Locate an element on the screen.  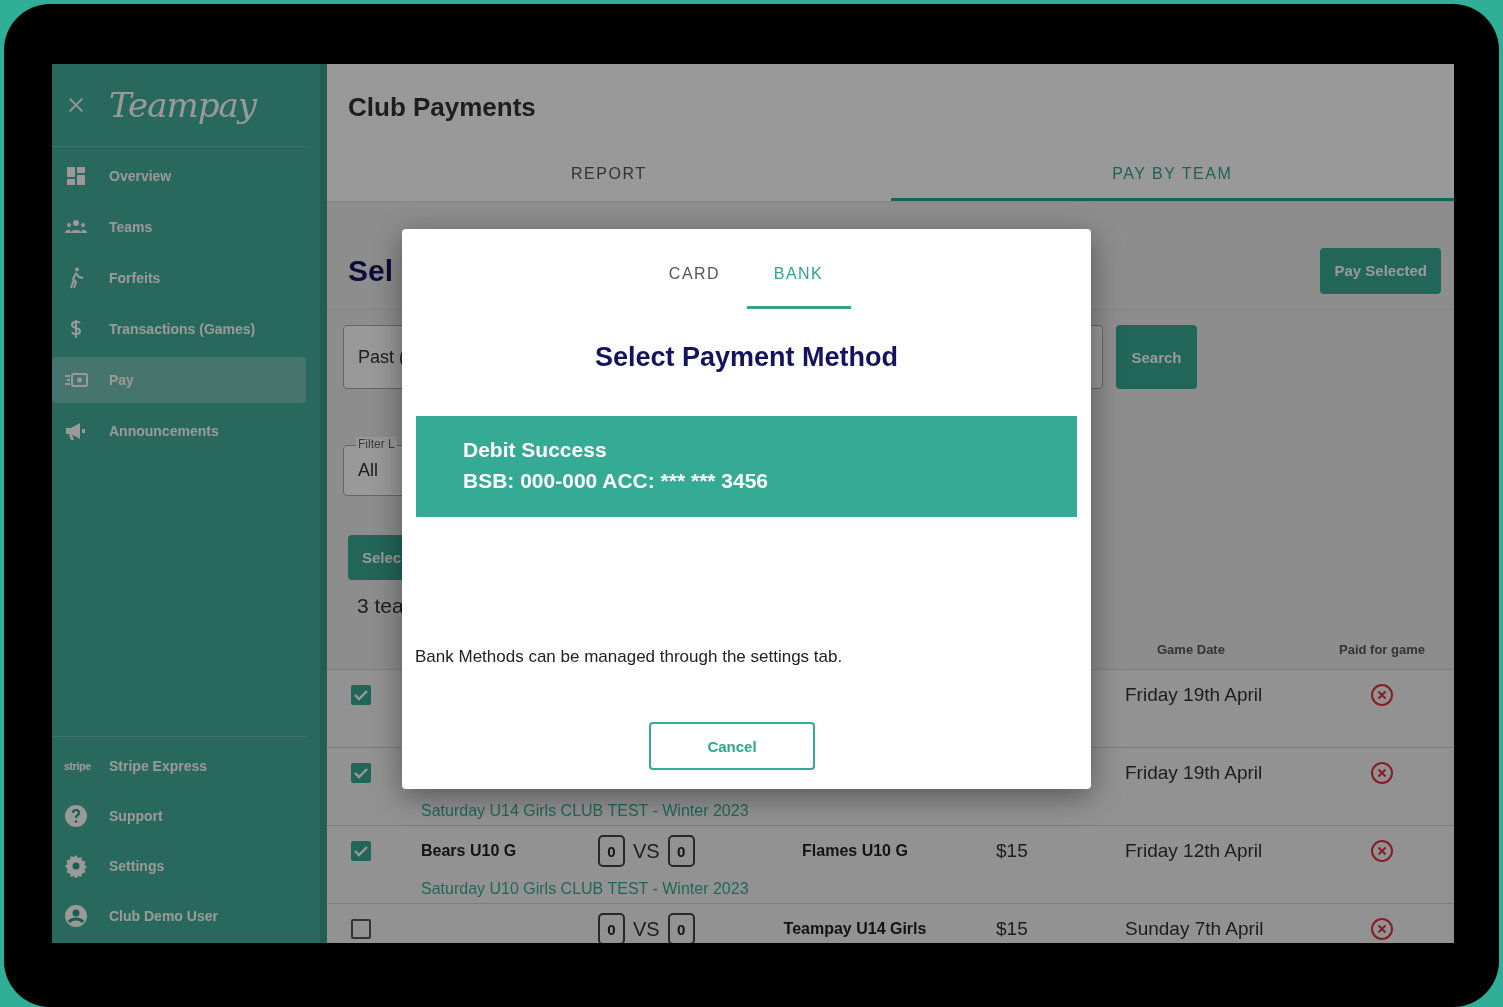
sidebar-item: Club Demo User is located at coordinates (179, 916).